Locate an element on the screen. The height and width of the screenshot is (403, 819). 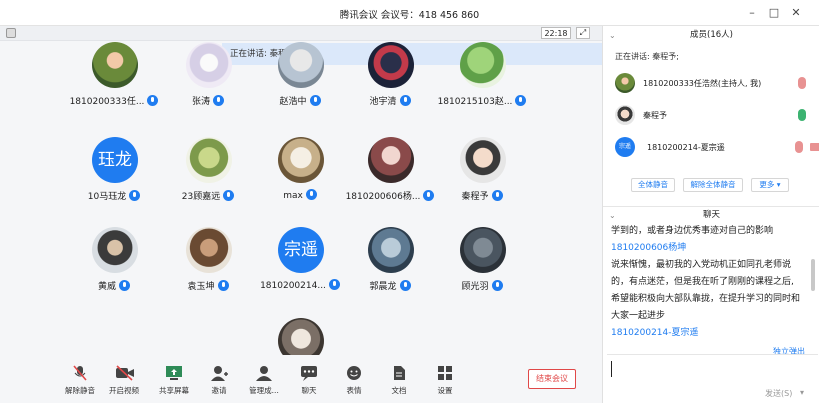
participant-tile: 23顾嘉远 is located at coordinates (208, 172).